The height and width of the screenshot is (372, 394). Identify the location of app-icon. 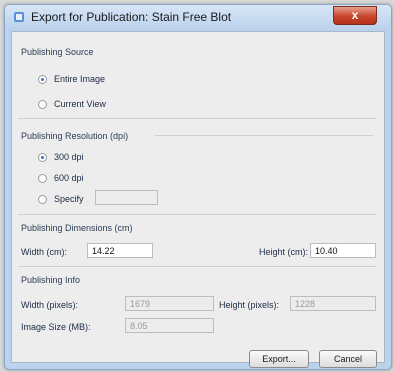
(19, 17).